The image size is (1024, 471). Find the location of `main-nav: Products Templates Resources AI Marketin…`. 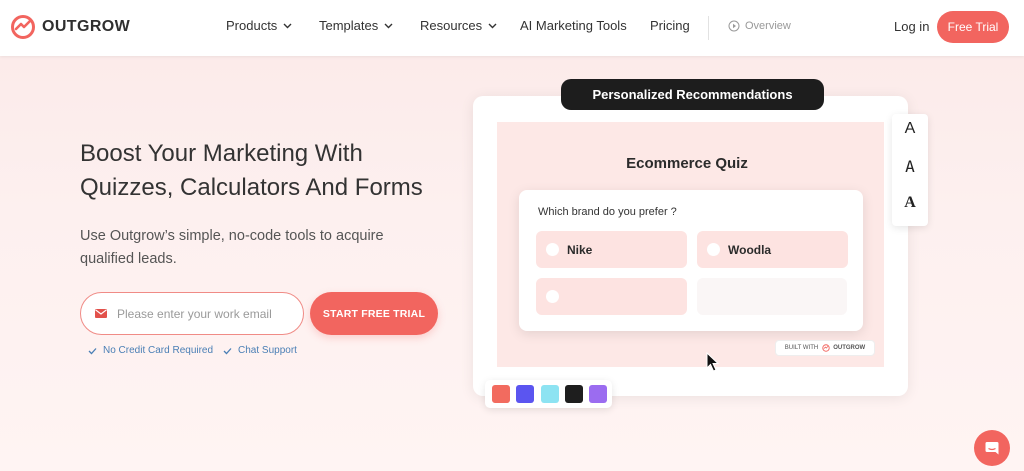

main-nav: Products Templates Resources AI Marketin… is located at coordinates (512, 28).